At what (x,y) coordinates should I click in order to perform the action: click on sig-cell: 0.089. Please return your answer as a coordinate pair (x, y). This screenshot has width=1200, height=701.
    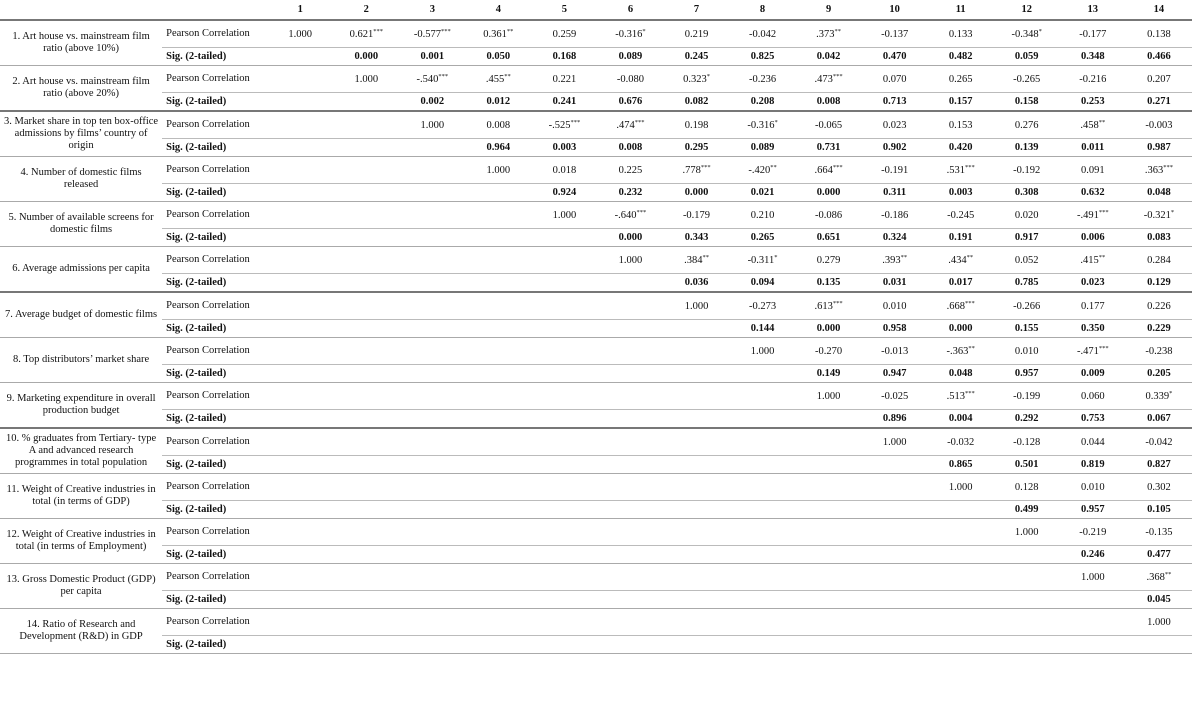
    Looking at the image, I should click on (630, 56).